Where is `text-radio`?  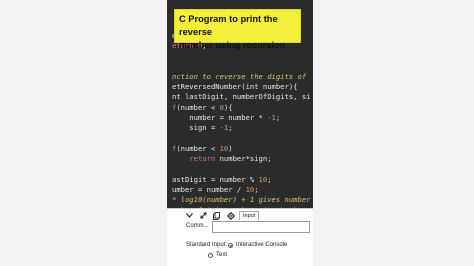 text-radio is located at coordinates (210, 255).